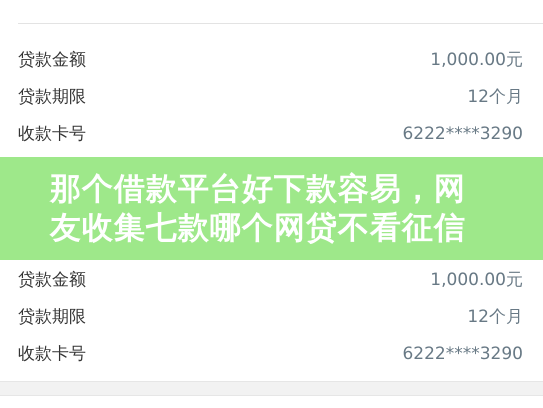 This screenshot has width=543, height=408. What do you see at coordinates (258, 189) in the screenshot?
I see `banner-headline: 那个借款平台好下款容易，网` at bounding box center [258, 189].